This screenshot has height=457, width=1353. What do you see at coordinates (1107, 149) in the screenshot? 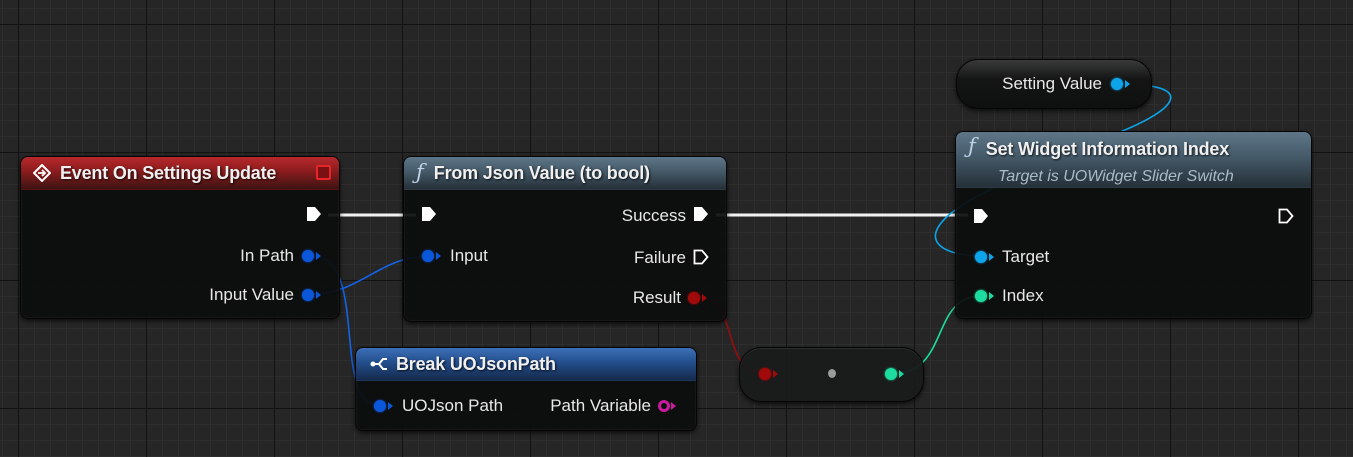
I see `node-title: Set Widget Information Index` at bounding box center [1107, 149].